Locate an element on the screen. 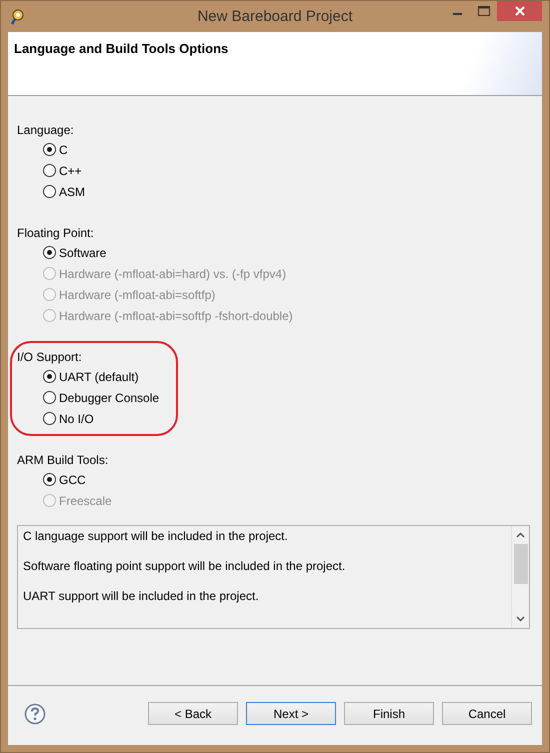 The image size is (550, 753). group-label: Floating Point: is located at coordinates (55, 233).